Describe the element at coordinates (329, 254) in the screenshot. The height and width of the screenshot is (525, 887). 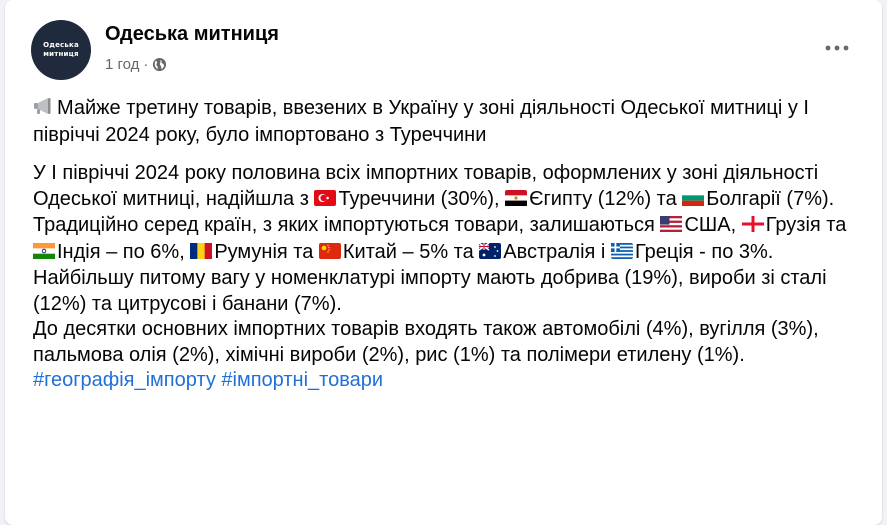
I see `china-flag-icon` at that location.